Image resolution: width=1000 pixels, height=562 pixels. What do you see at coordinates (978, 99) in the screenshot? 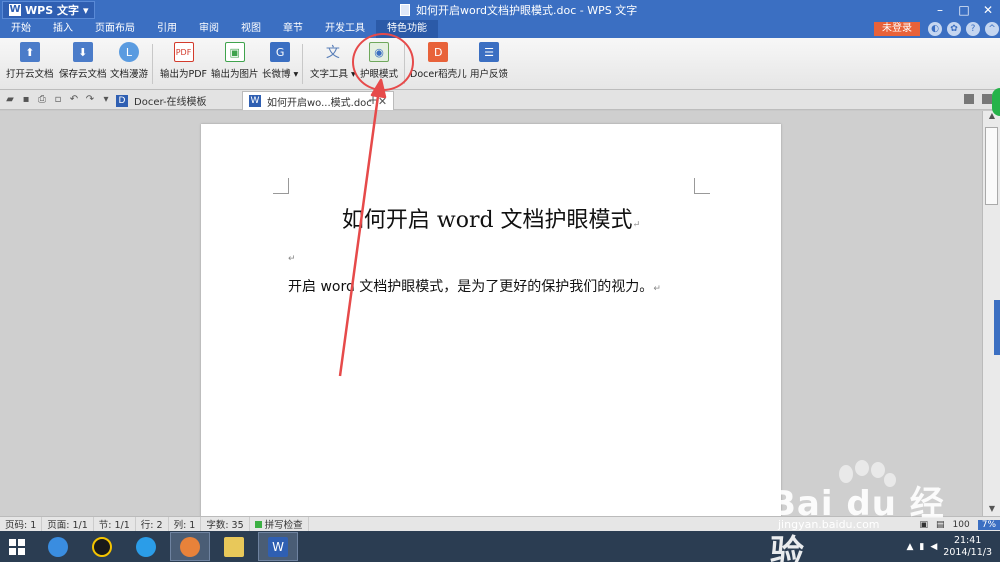
I see `tab-bar-controls` at bounding box center [978, 99].